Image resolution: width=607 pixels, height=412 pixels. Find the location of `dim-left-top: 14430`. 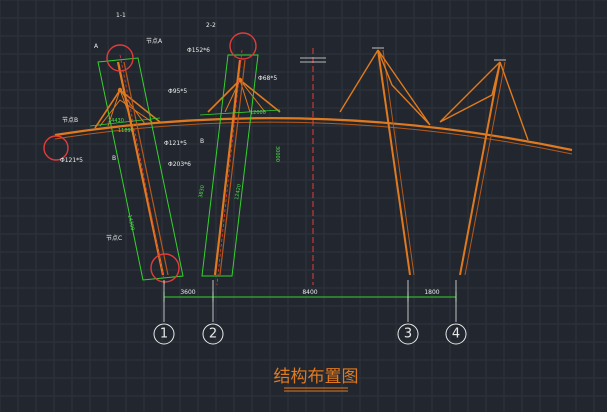

dim-left-top: 14430 is located at coordinates (116, 121).